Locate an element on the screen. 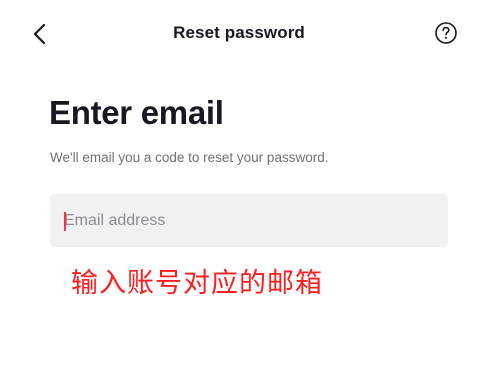  email-field-container is located at coordinates (249, 220).